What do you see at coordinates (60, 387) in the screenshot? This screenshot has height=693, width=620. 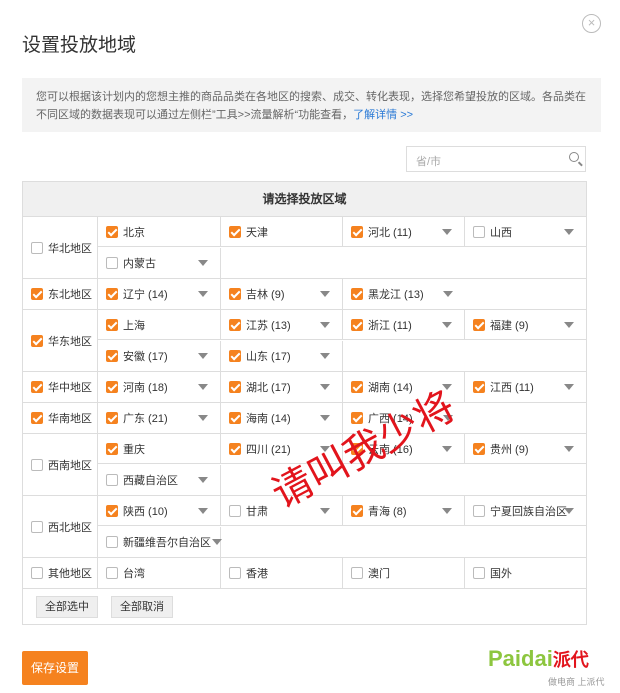 I see `group-checkbox: 华中地区` at bounding box center [60, 387].